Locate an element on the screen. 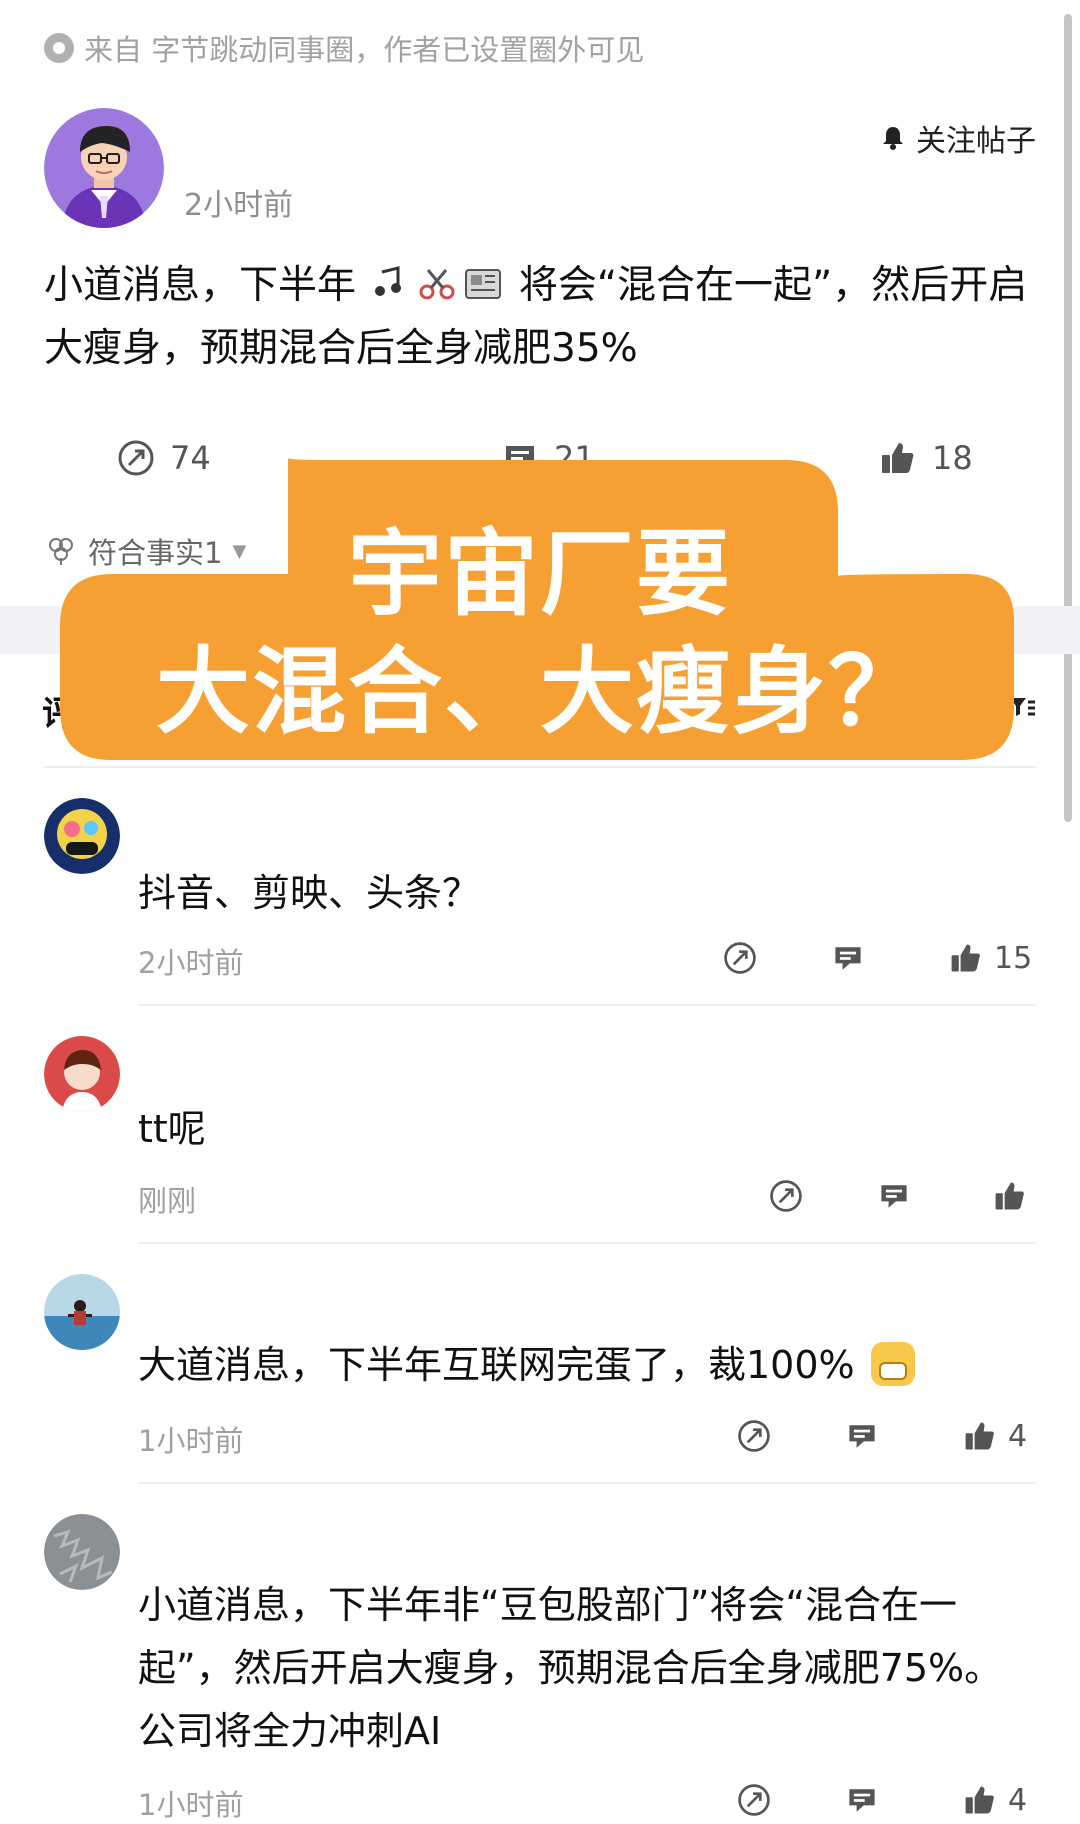 The image size is (1080, 1824). follow-post-label: 关注帖子 is located at coordinates (976, 141).